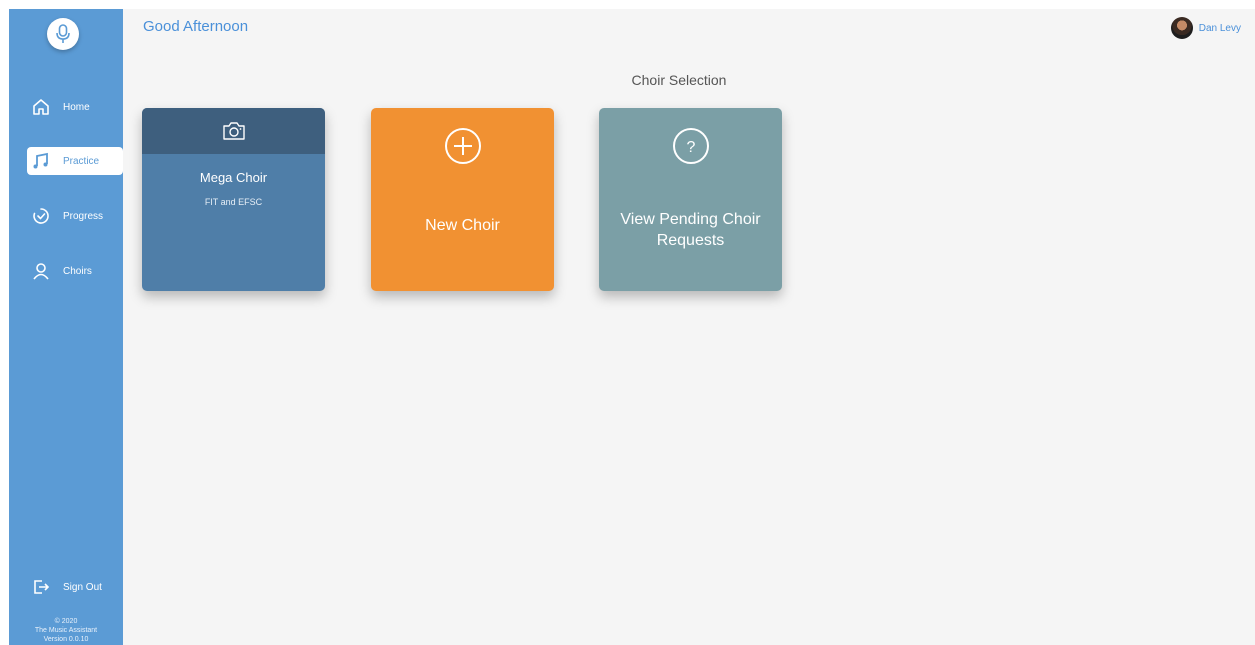 The width and height of the screenshot is (1255, 645). I want to click on question-circle-icon: ?, so click(690, 146).